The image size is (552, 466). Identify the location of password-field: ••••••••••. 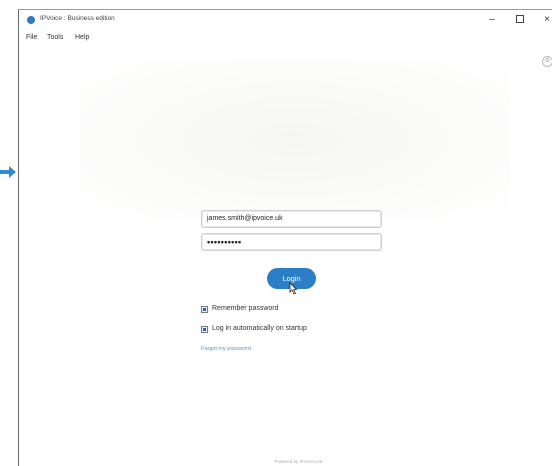
(291, 242).